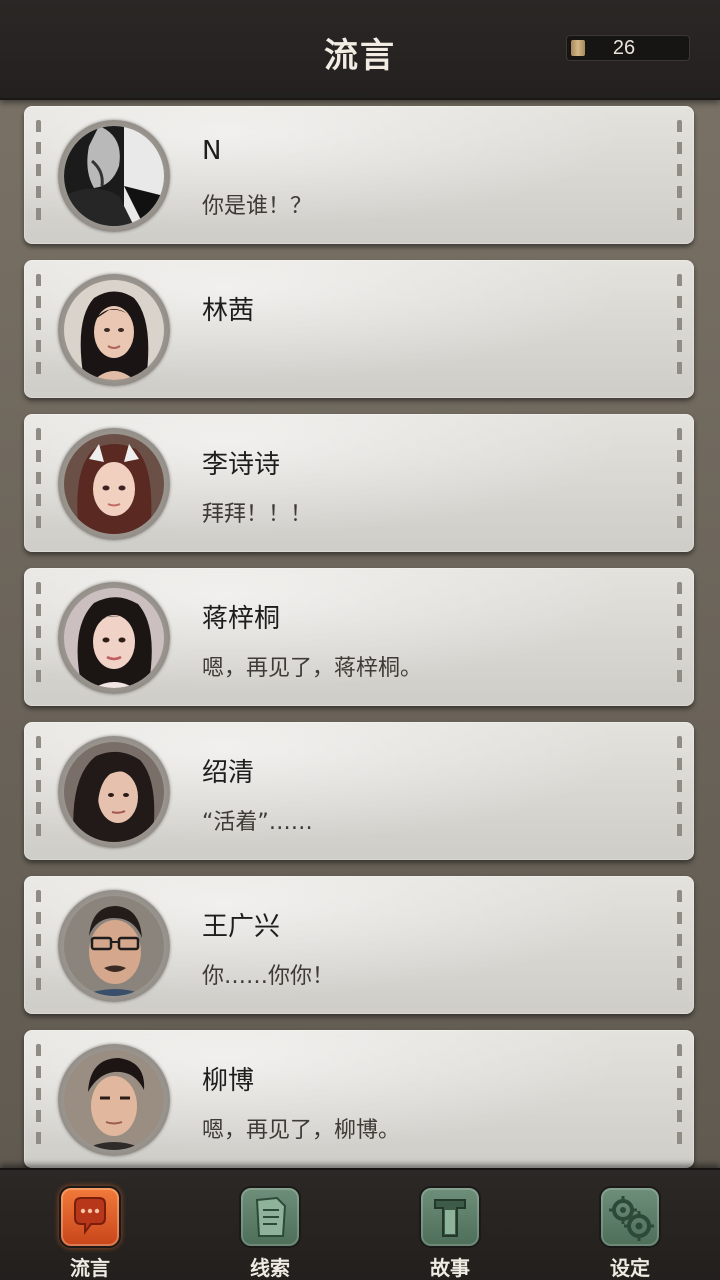  What do you see at coordinates (359, 483) in the screenshot?
I see `chat-item-lishishi: 李诗诗 拜拜！！！` at bounding box center [359, 483].